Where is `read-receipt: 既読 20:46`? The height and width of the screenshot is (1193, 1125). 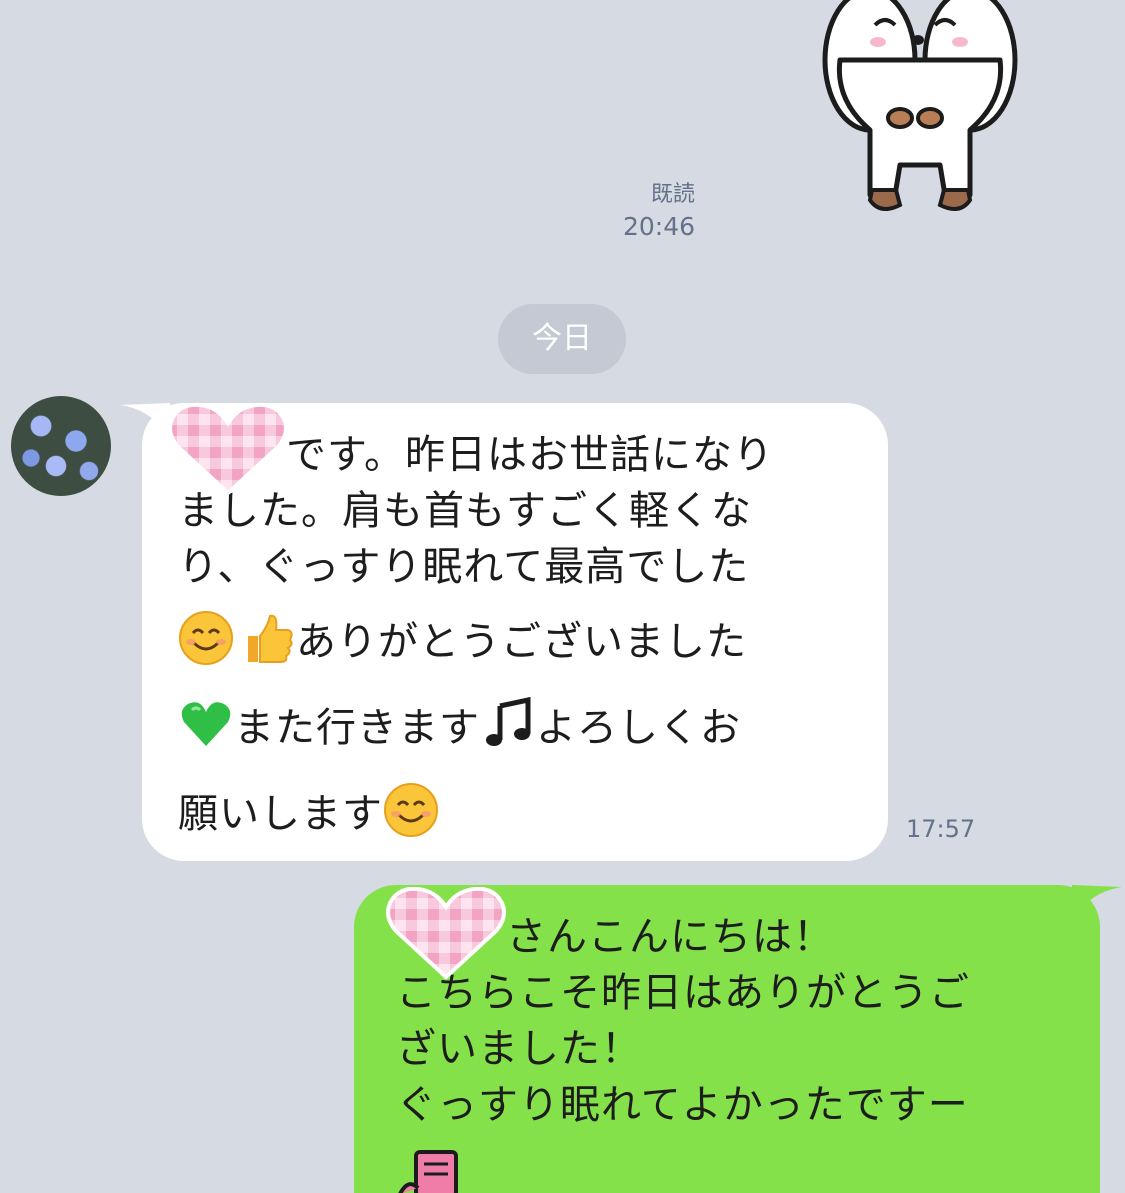 read-receipt: 既読 20:46 is located at coordinates (659, 212).